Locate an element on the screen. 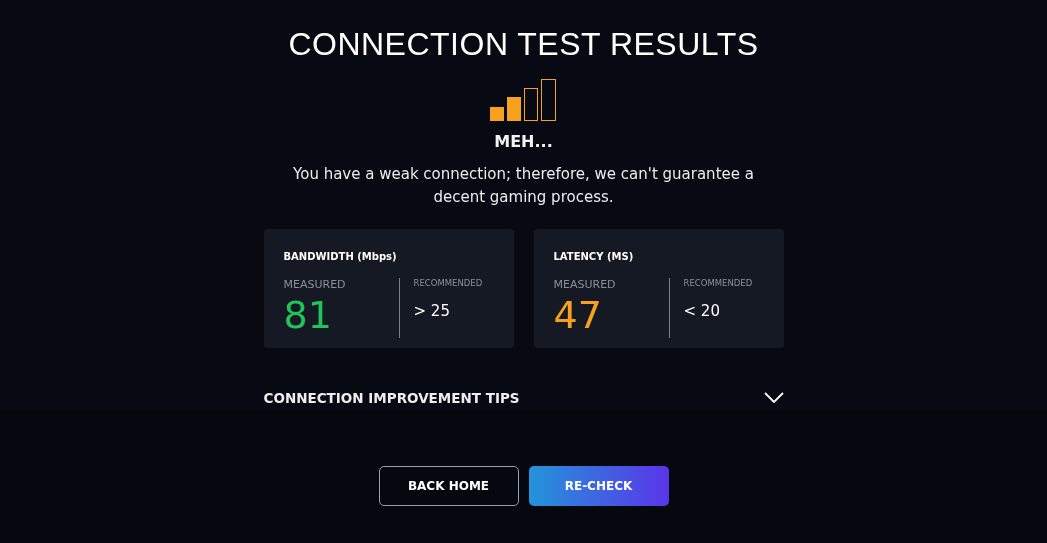 The image size is (1047, 543). metric-title: LATENCY (MS) is located at coordinates (593, 256).